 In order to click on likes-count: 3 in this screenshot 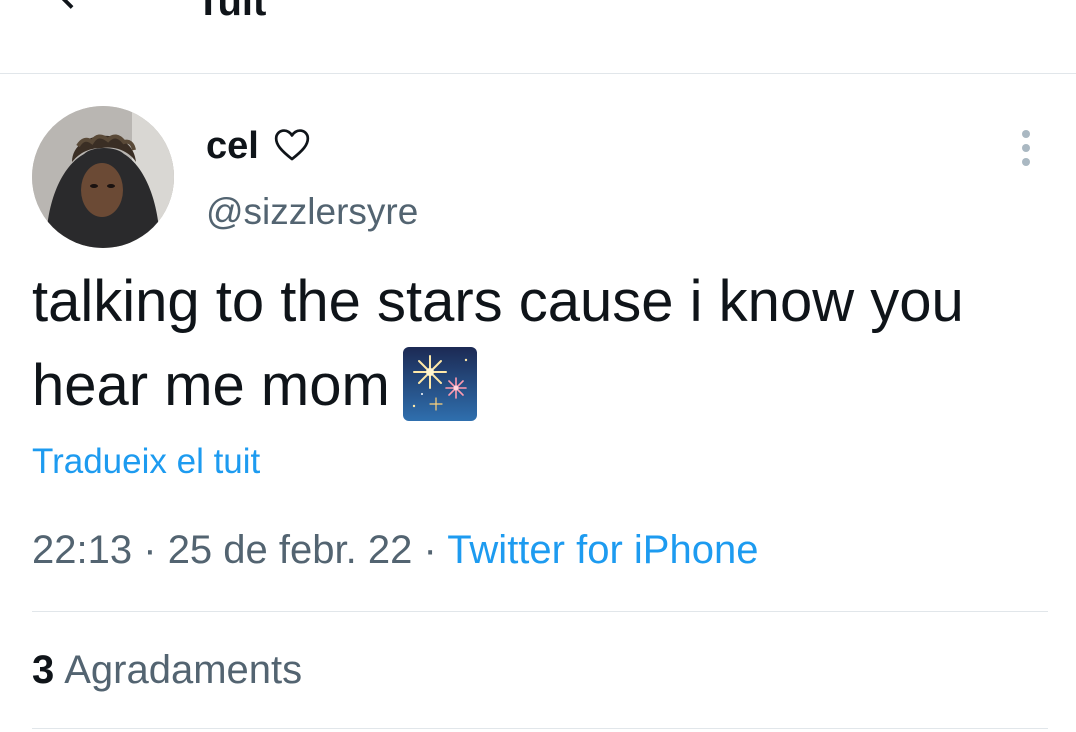, I will do `click(43, 670)`.